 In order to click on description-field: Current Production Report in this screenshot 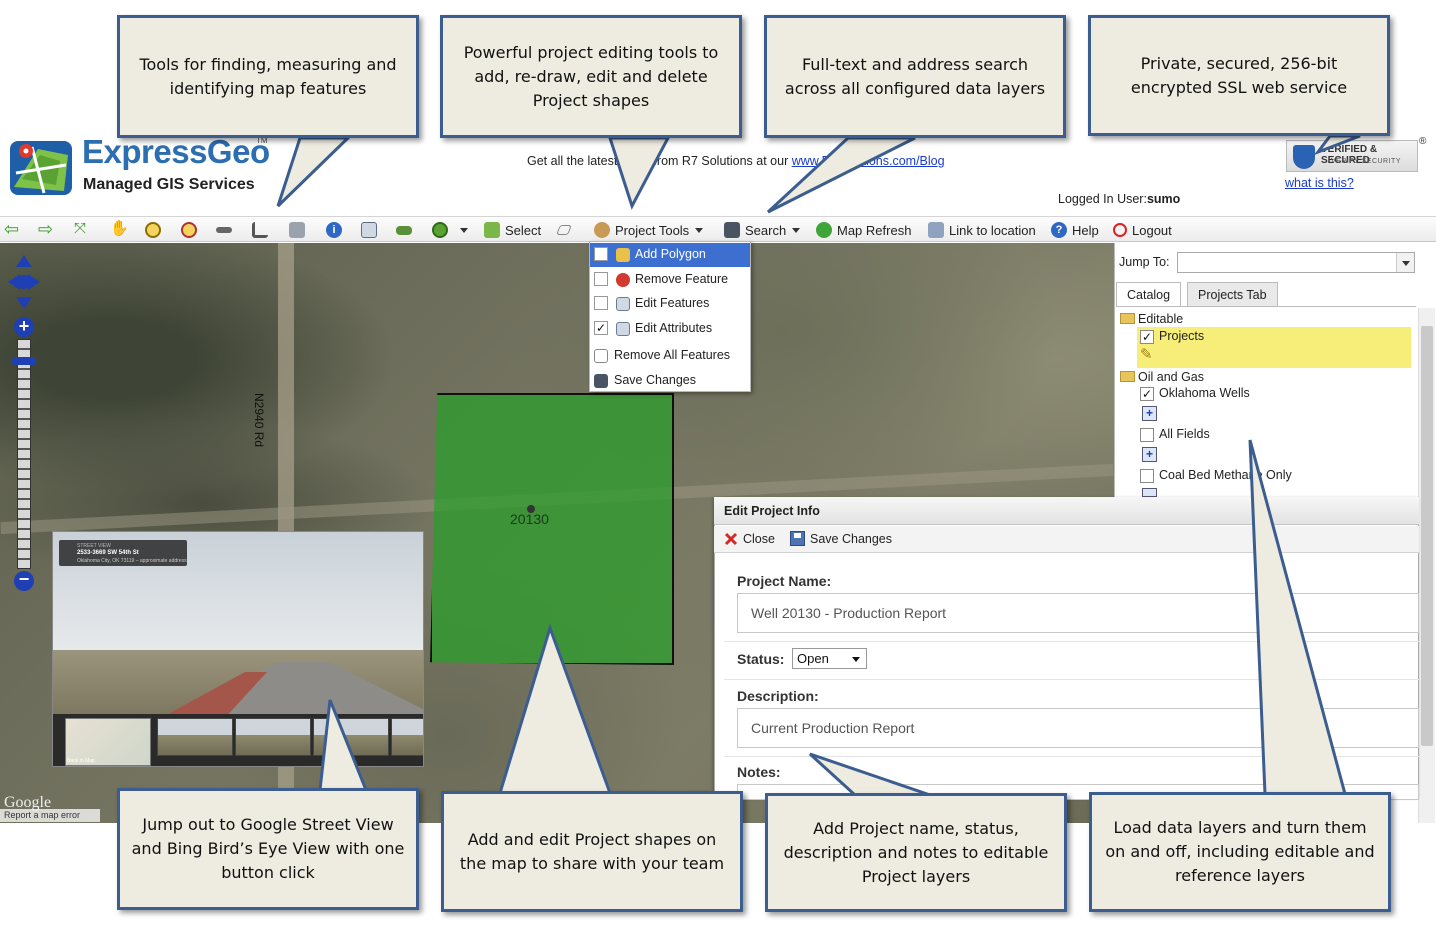, I will do `click(1078, 728)`.